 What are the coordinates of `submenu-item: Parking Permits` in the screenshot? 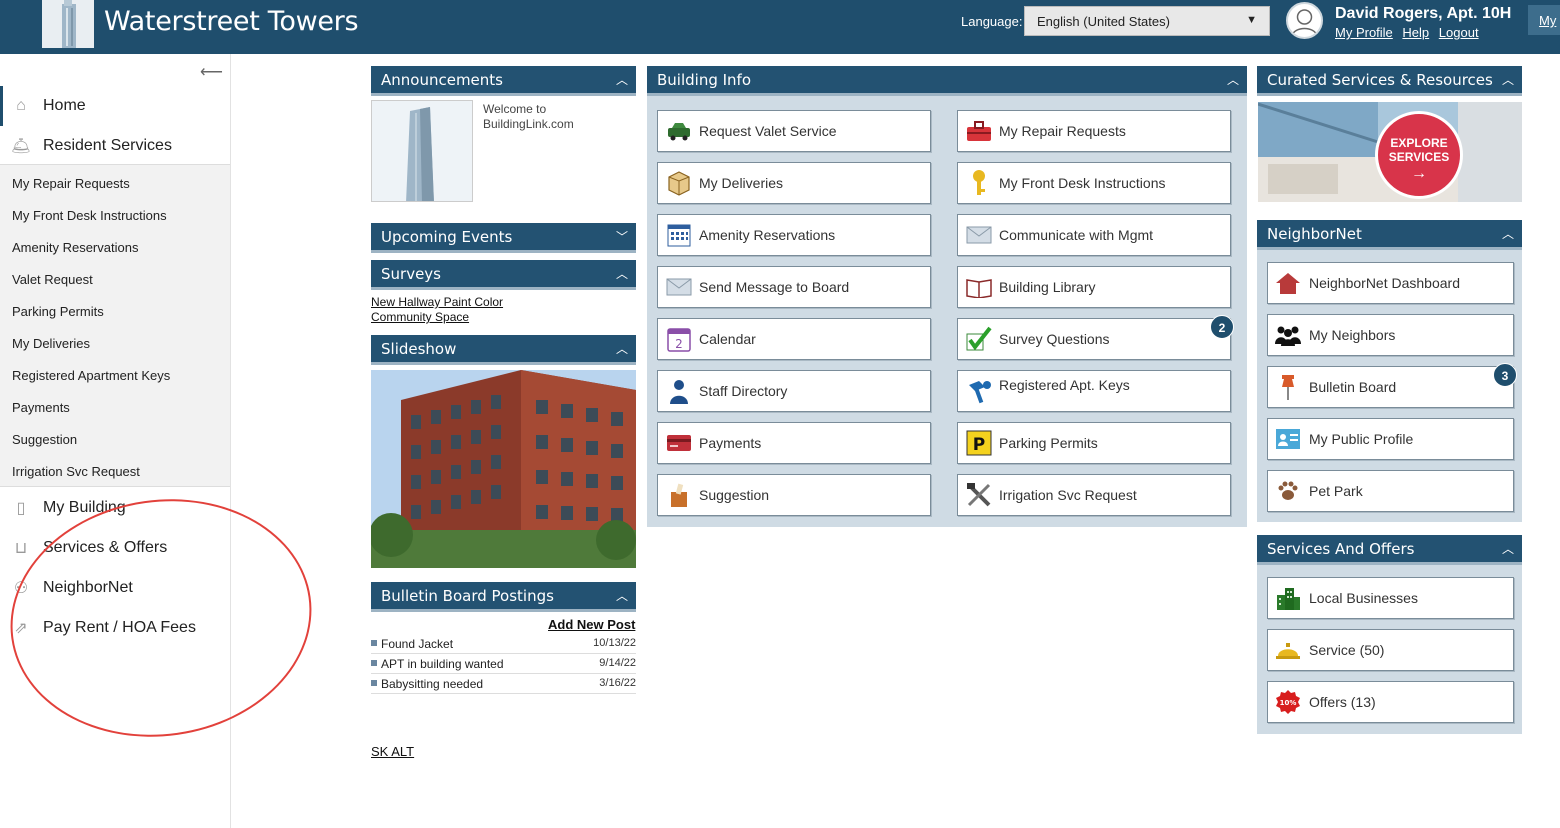 It's located at (58, 311).